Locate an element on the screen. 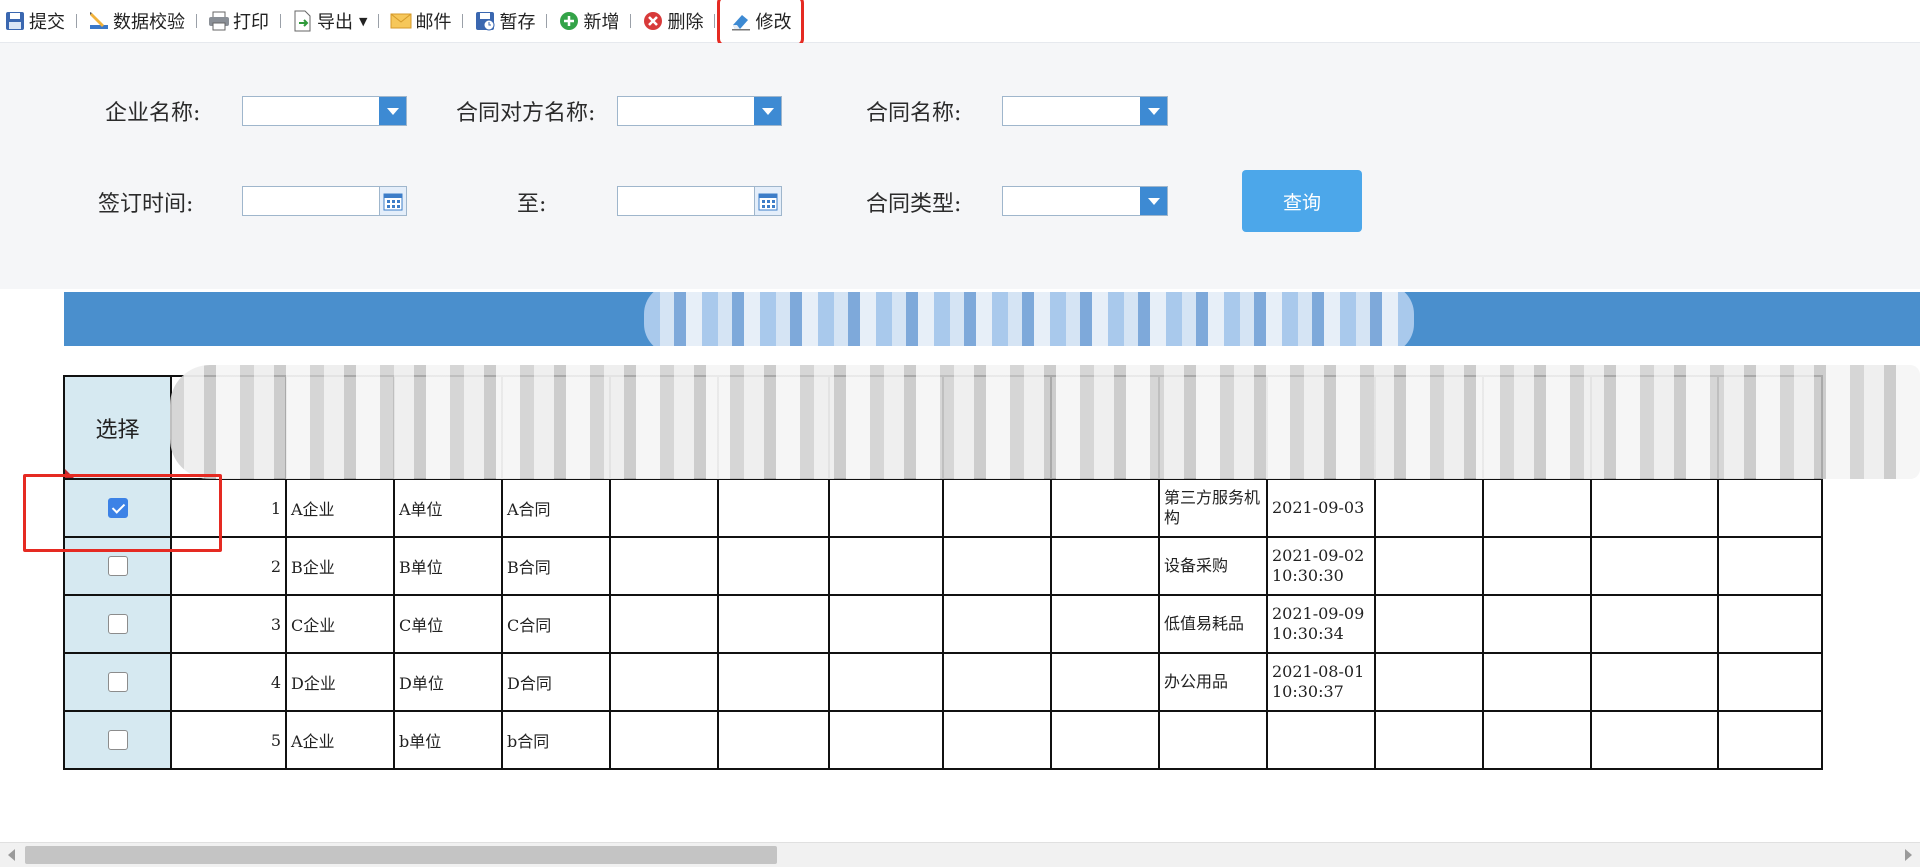 The width and height of the screenshot is (1920, 867). date-cell: 2021-09-03 is located at coordinates (1321, 508).